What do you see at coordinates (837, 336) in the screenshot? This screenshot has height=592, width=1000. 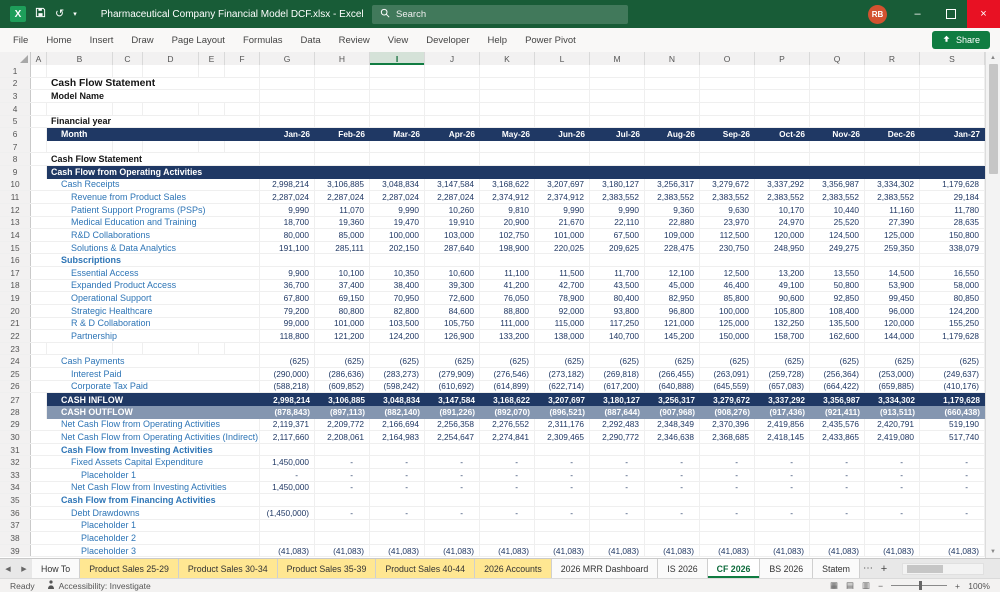 I see `cell: 162,600` at bounding box center [837, 336].